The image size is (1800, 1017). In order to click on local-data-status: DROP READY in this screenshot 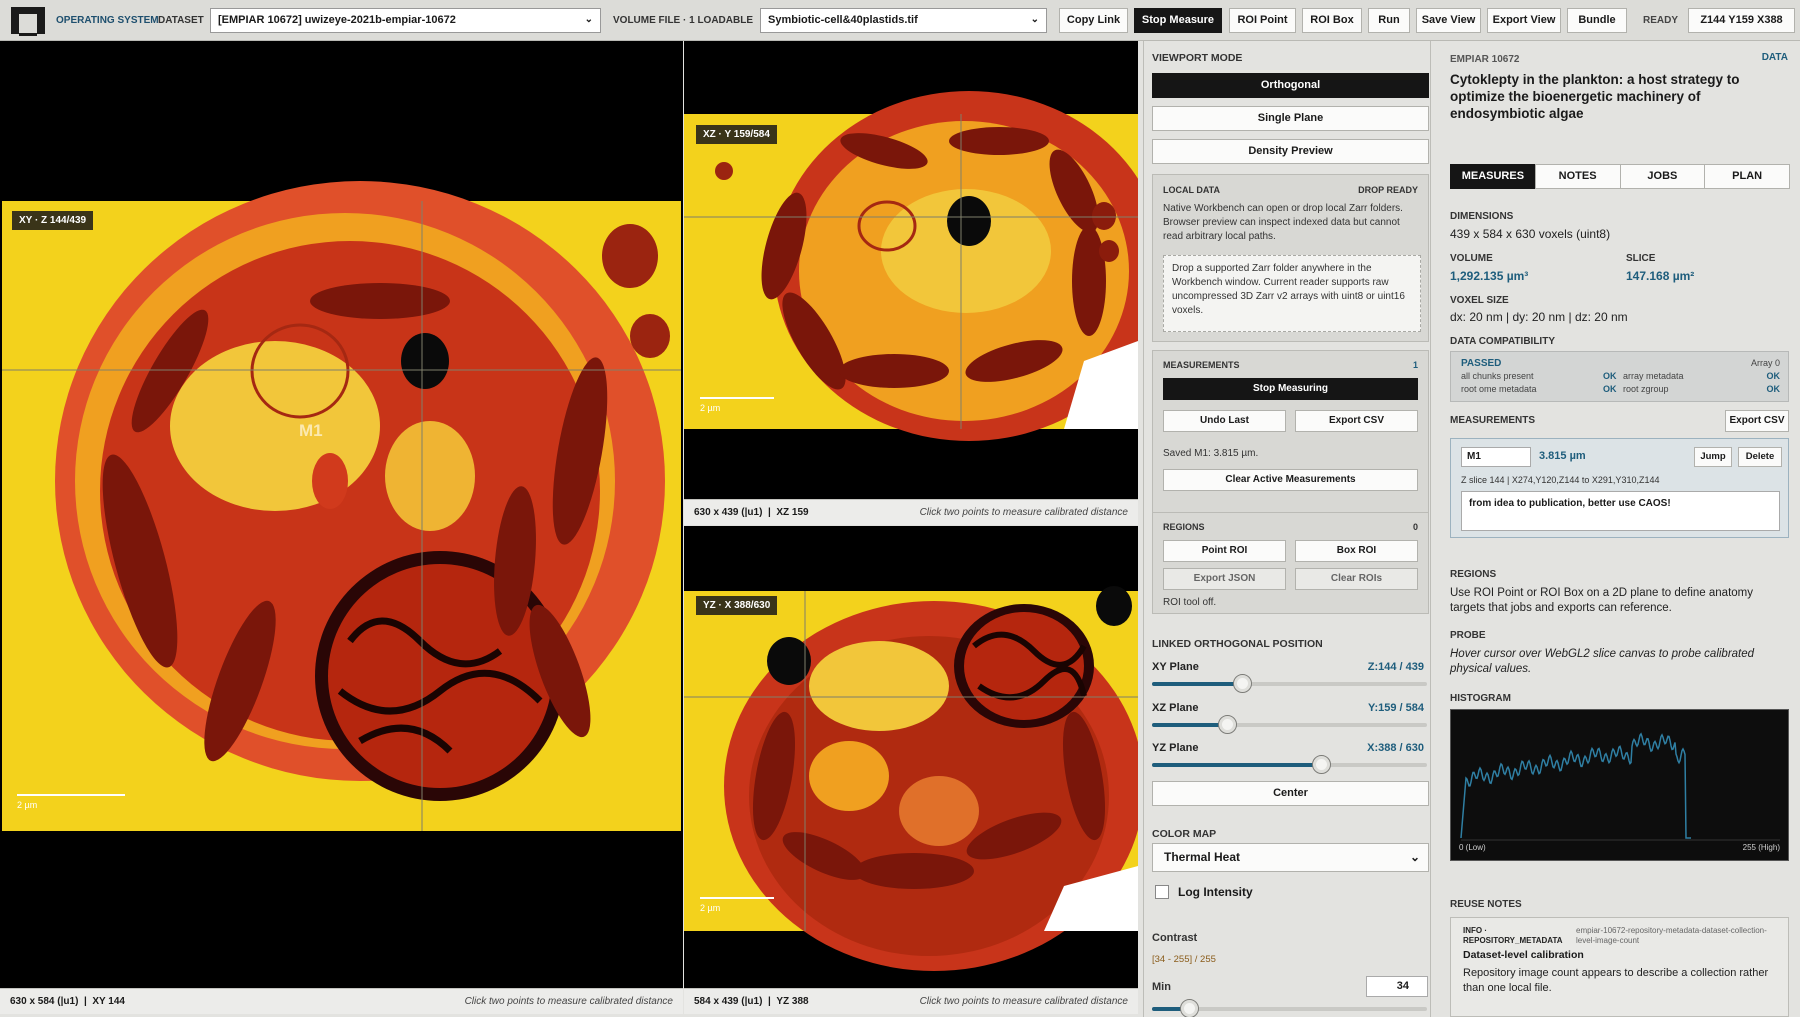, I will do `click(1388, 190)`.